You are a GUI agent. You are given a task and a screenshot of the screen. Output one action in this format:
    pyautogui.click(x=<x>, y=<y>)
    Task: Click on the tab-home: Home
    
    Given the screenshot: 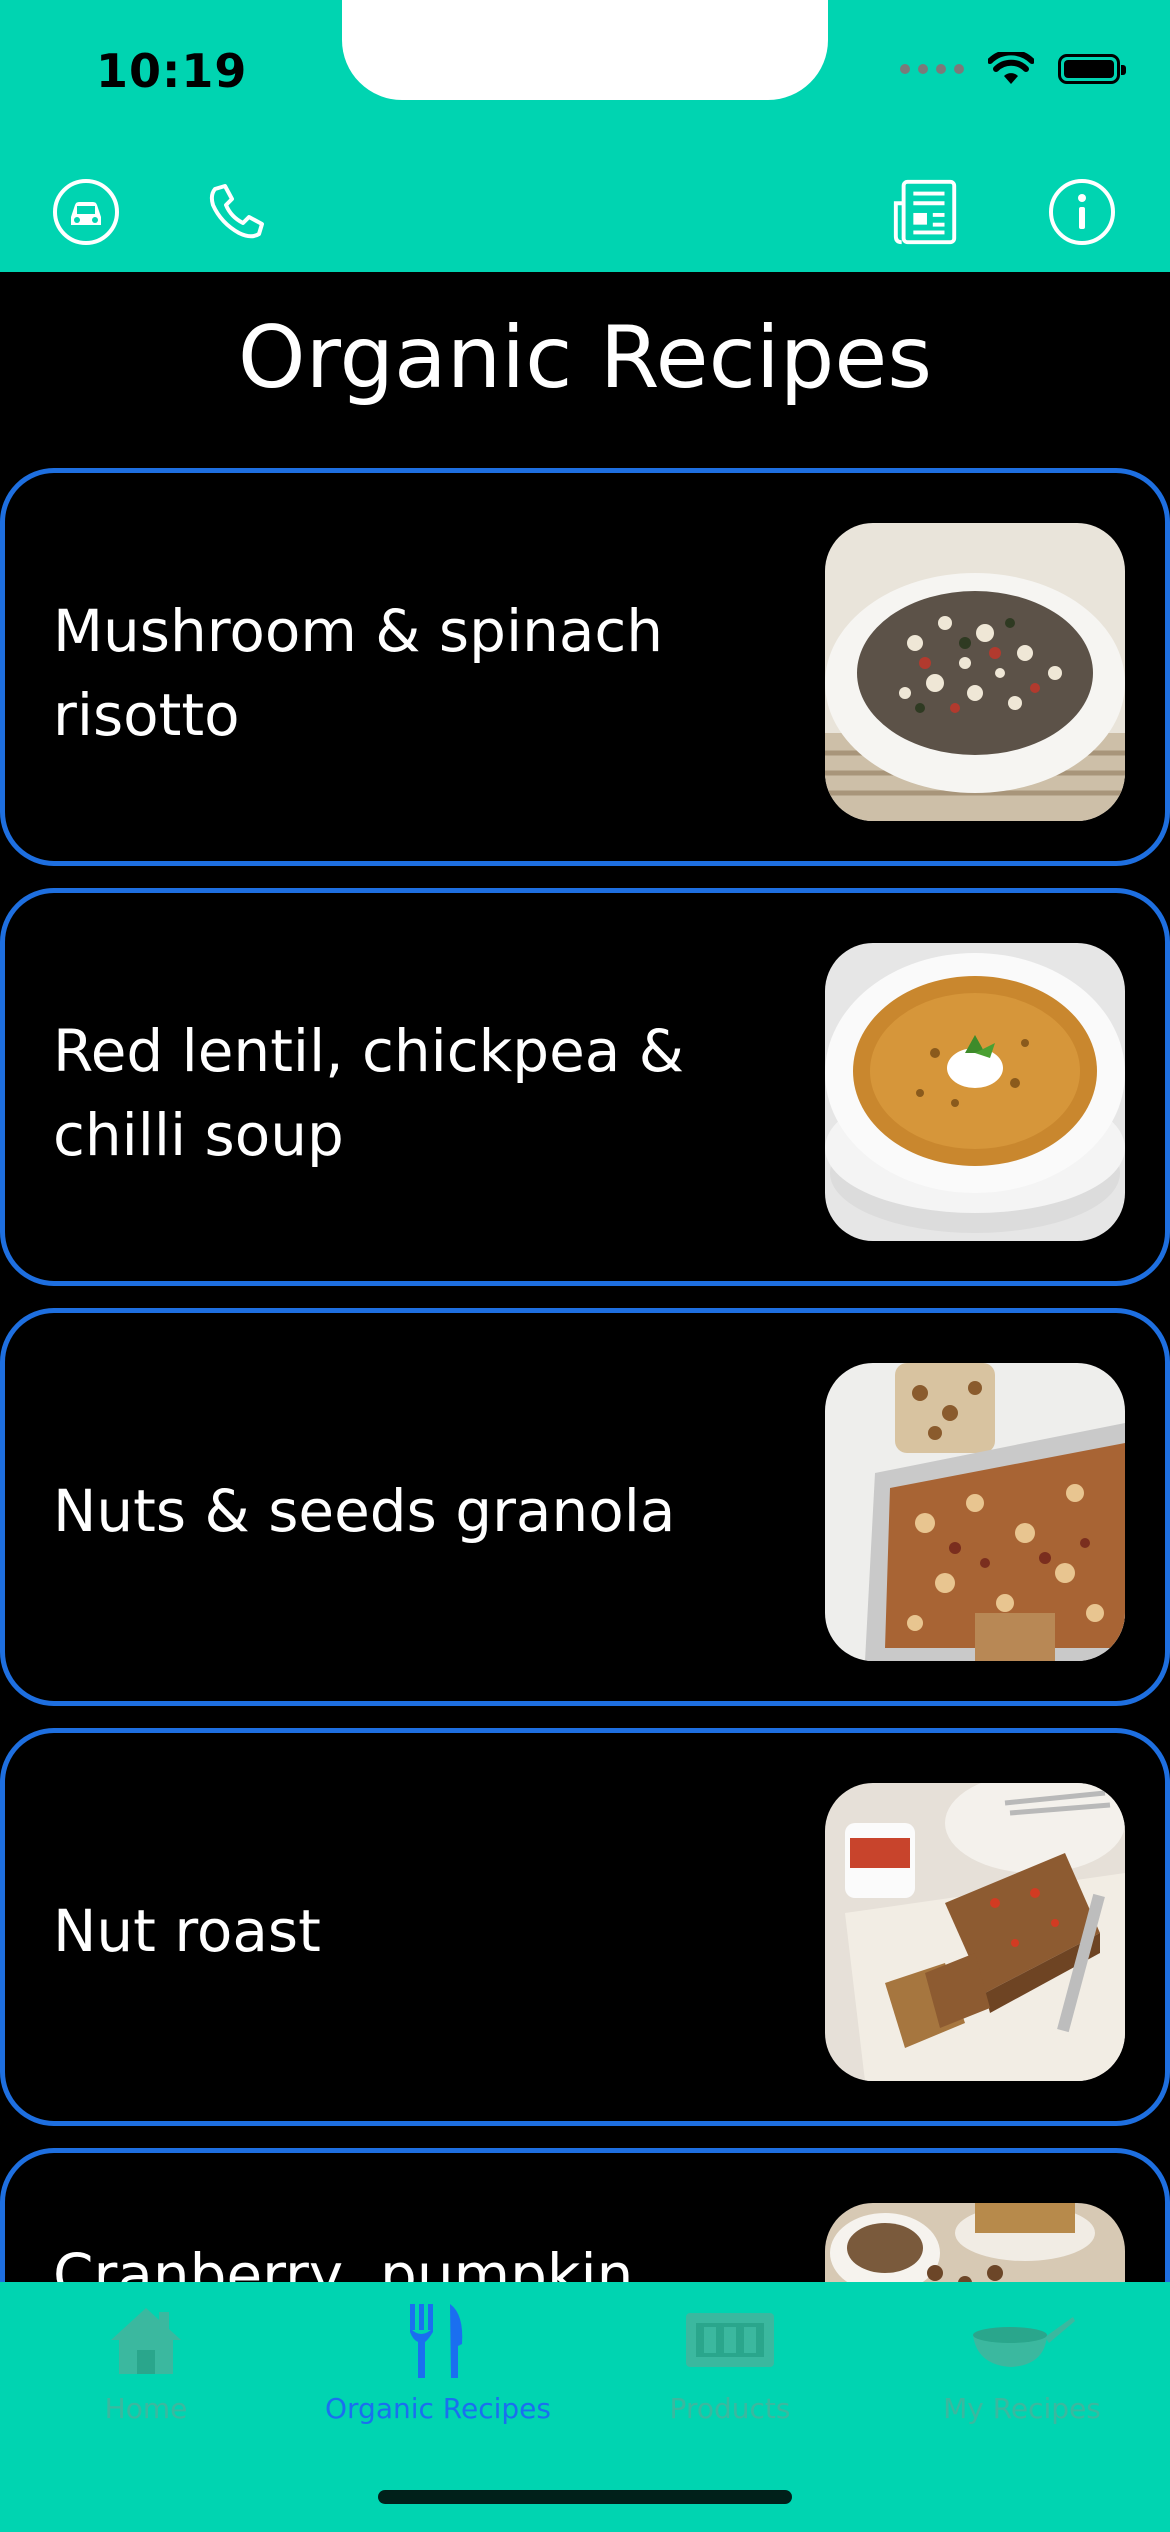 What is the action you would take?
    pyautogui.click(x=146, y=2362)
    